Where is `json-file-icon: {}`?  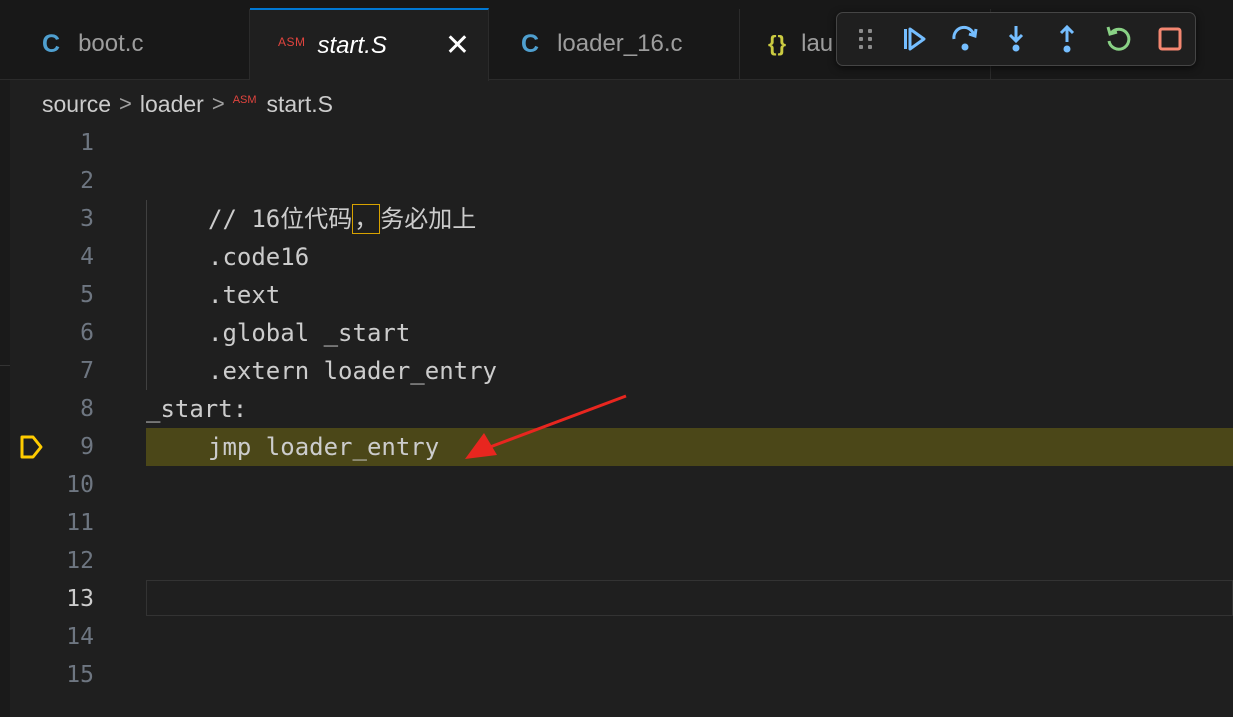
json-file-icon: {} is located at coordinates (778, 43).